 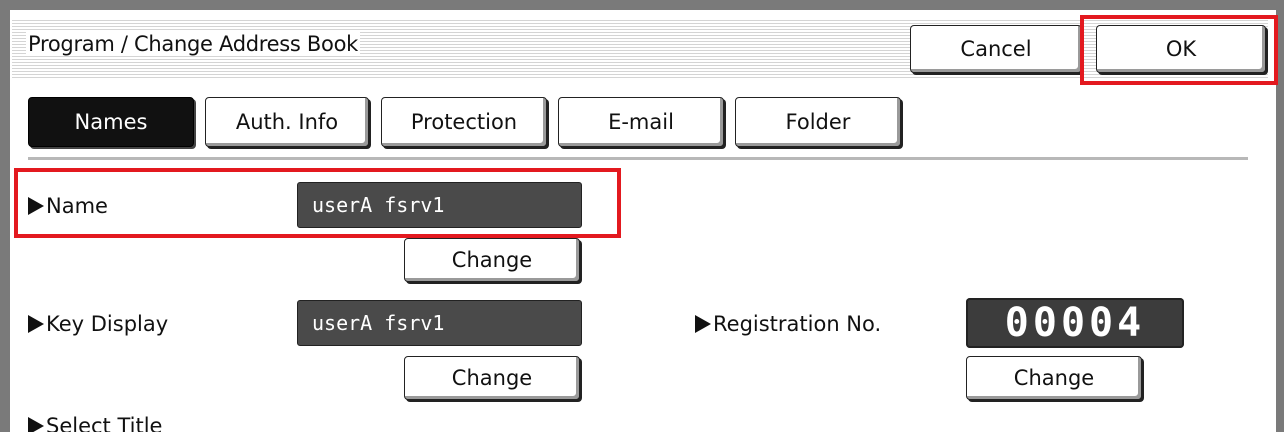 I want to click on key-display-change-button: Change, so click(x=492, y=378).